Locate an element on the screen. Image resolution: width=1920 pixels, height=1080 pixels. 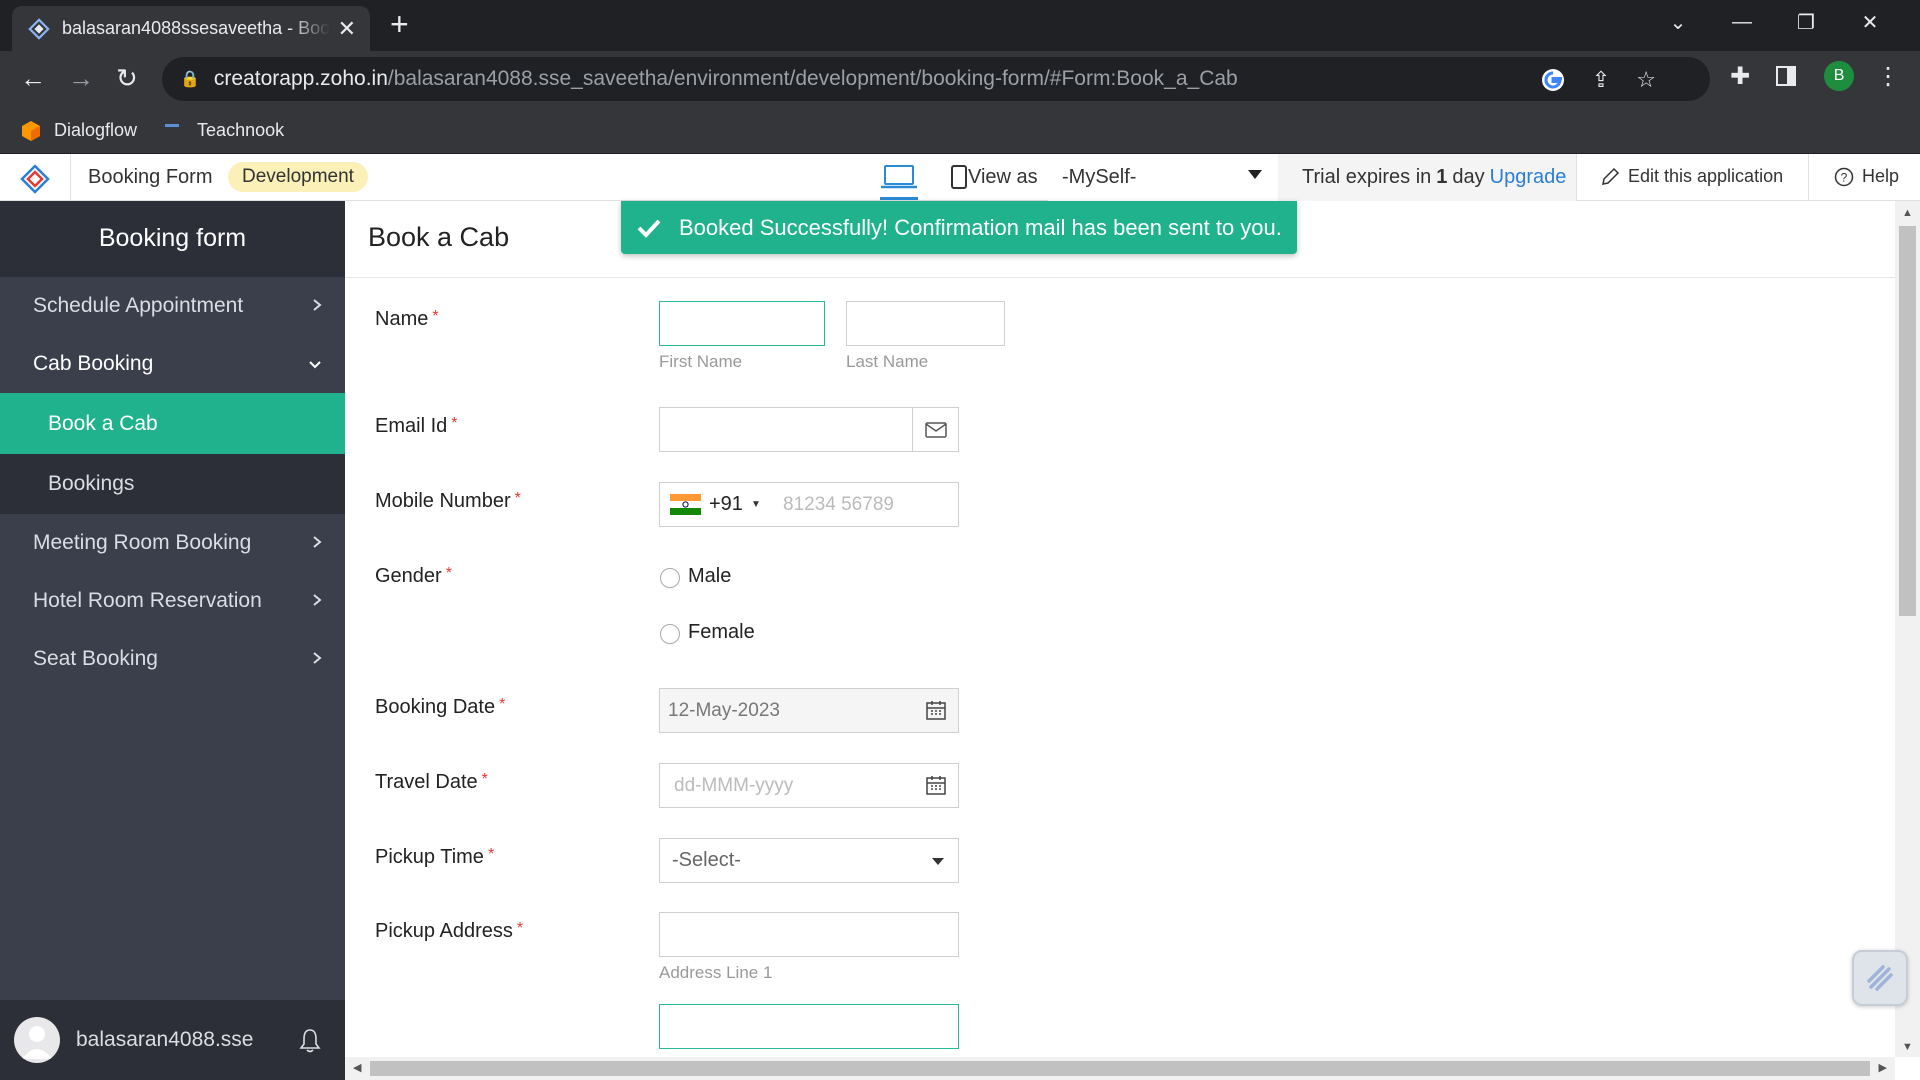
first-name-hint: First Name is located at coordinates (701, 361).